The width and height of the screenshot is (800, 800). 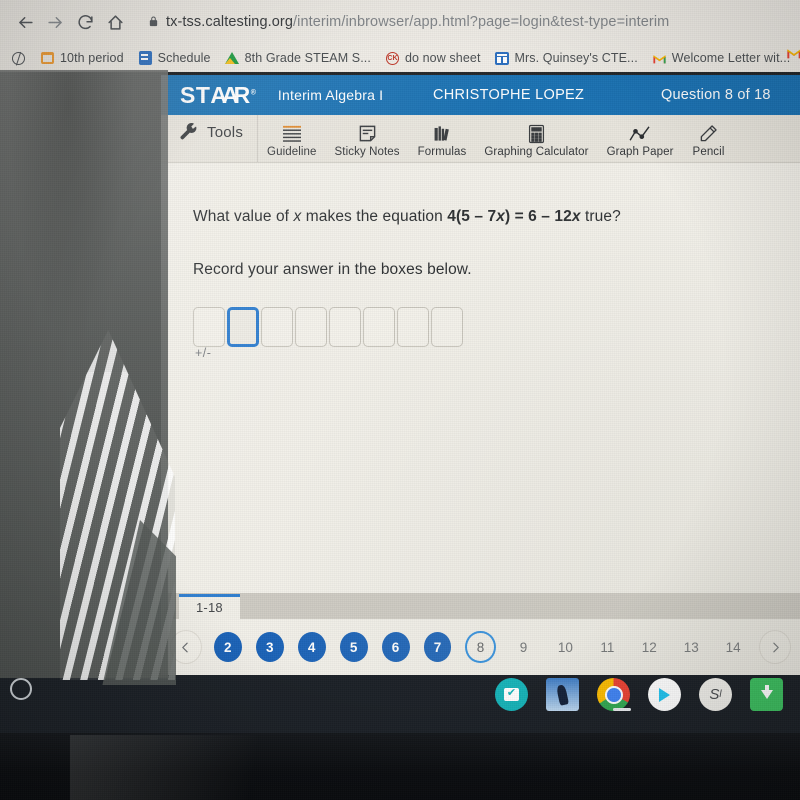 What do you see at coordinates (480, 647) in the screenshot?
I see `pager-item-8-current: 8` at bounding box center [480, 647].